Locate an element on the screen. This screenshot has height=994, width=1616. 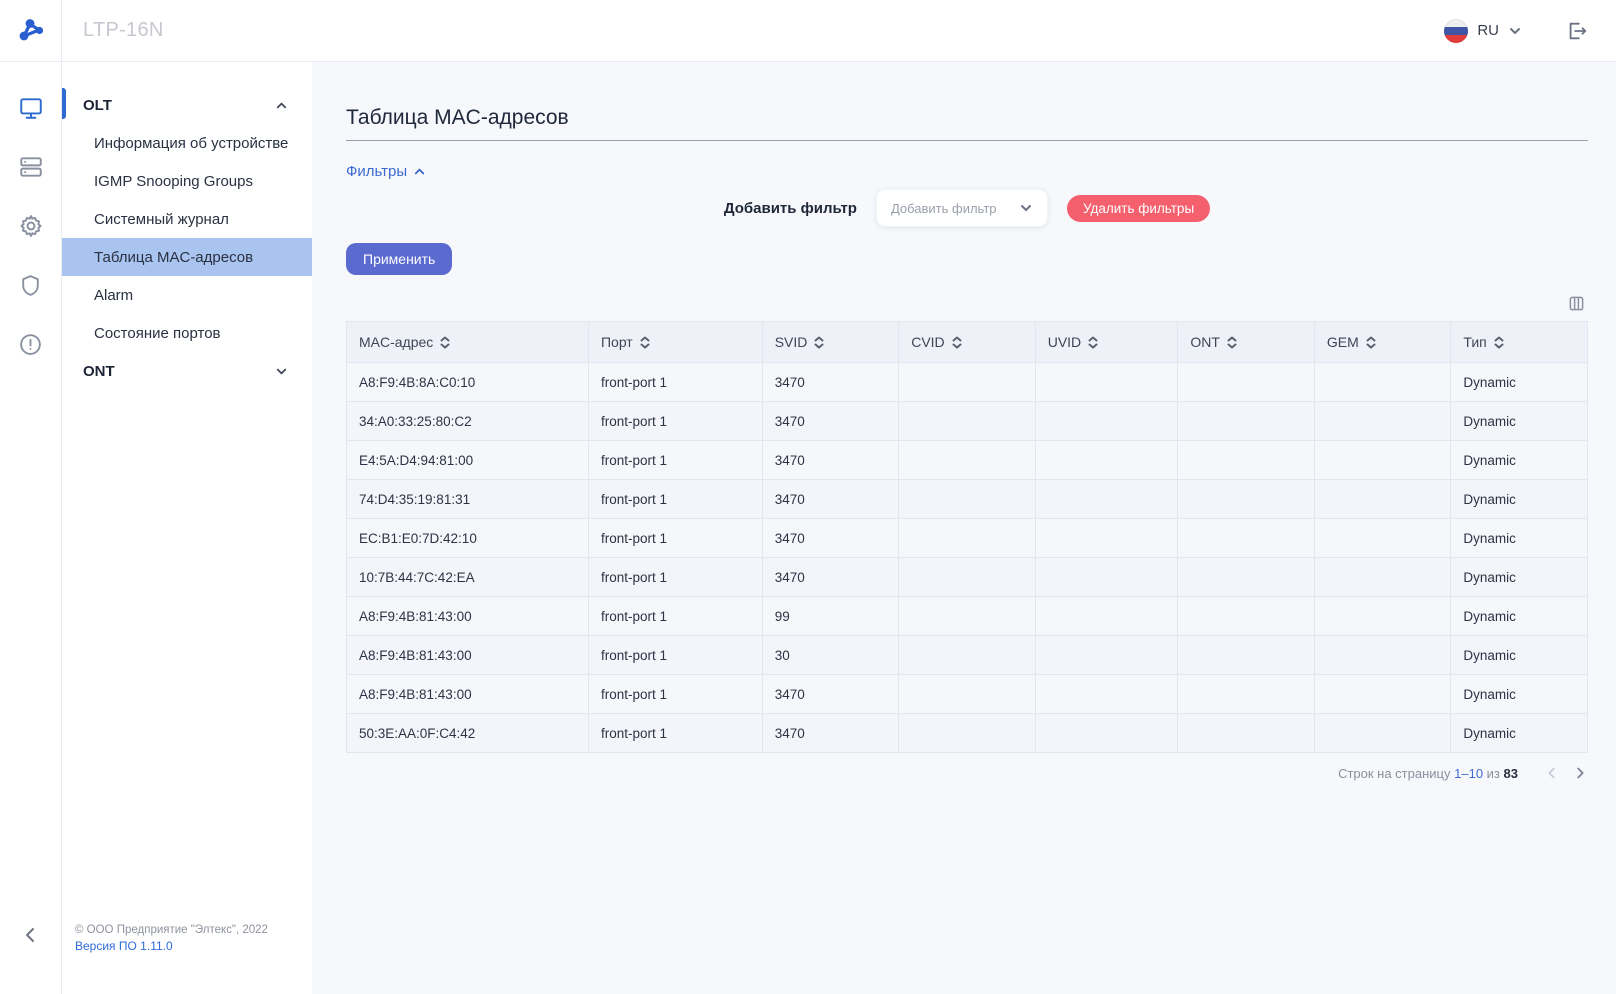
column-header-label: SVID is located at coordinates (791, 342).